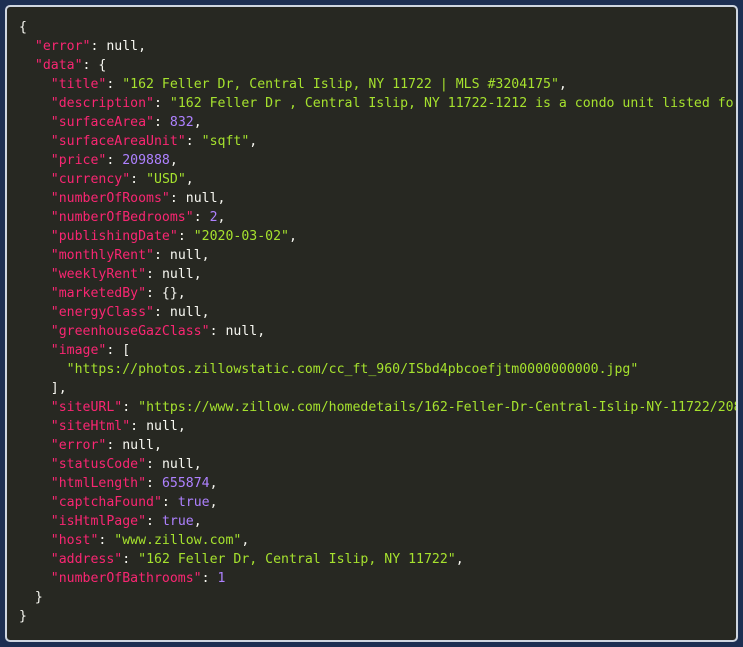 This screenshot has width=743, height=647. Describe the element at coordinates (38, 597) in the screenshot. I see `json-punc-token: }` at that location.